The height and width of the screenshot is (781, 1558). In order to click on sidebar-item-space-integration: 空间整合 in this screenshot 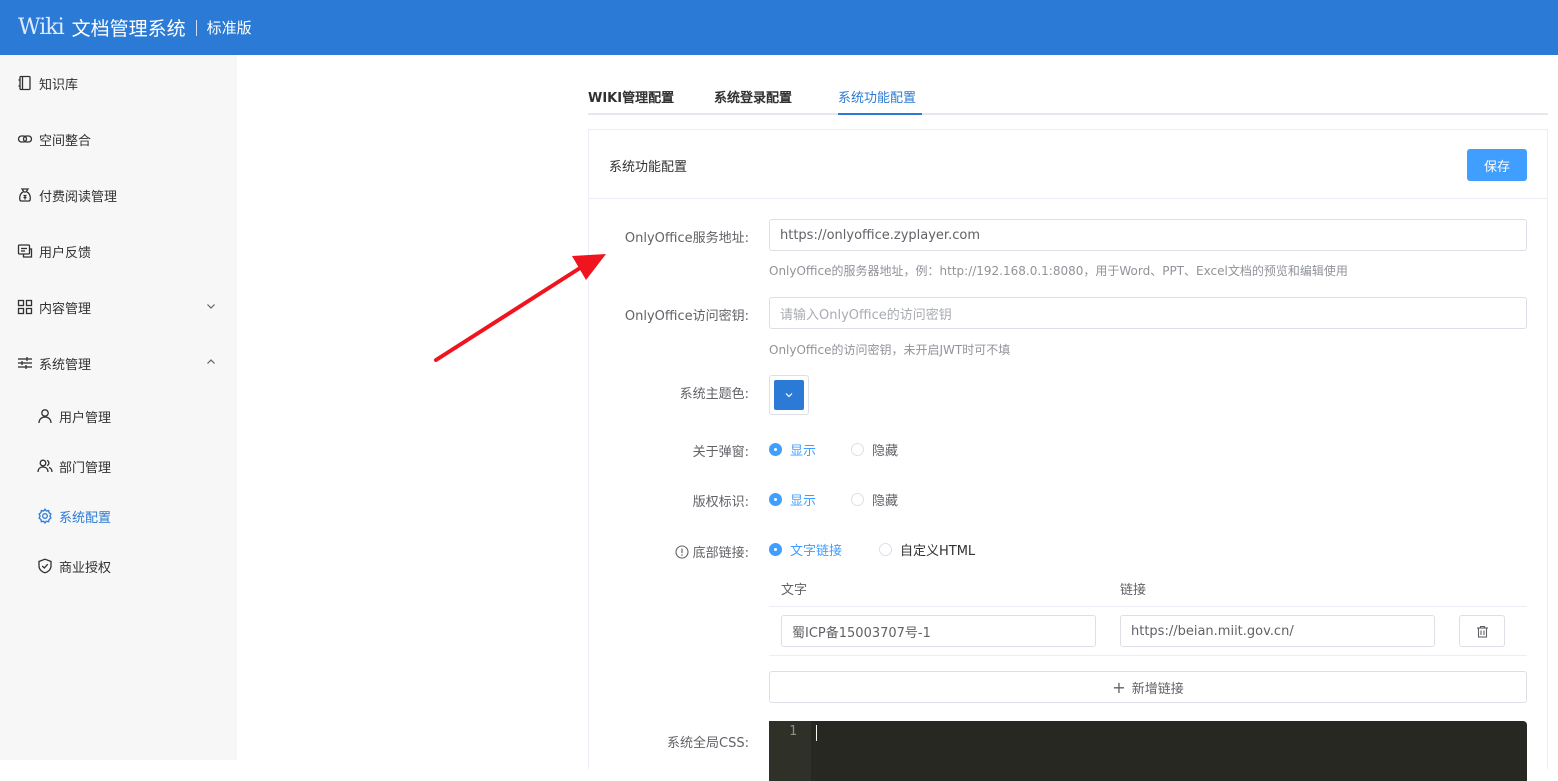, I will do `click(118, 139)`.